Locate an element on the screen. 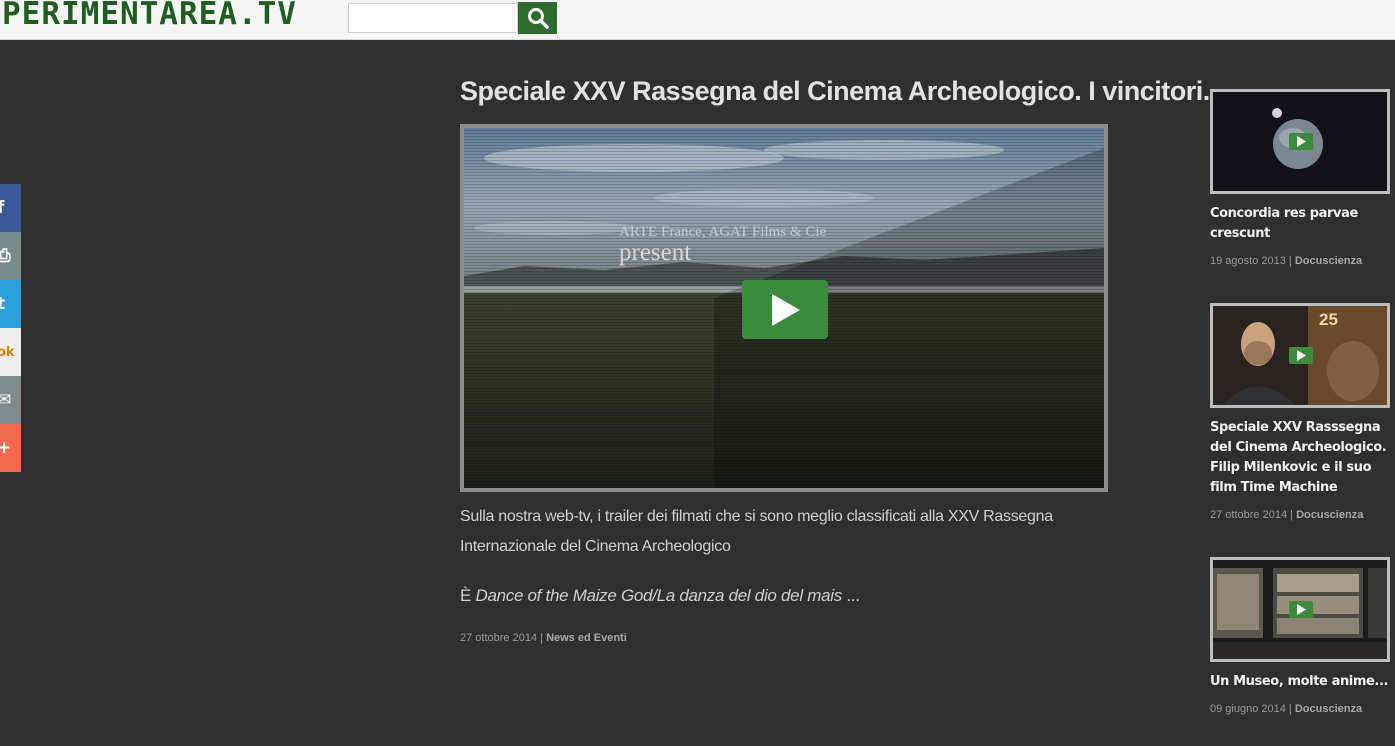 The height and width of the screenshot is (746, 1395). twitter-icon: t is located at coordinates (3, 304).